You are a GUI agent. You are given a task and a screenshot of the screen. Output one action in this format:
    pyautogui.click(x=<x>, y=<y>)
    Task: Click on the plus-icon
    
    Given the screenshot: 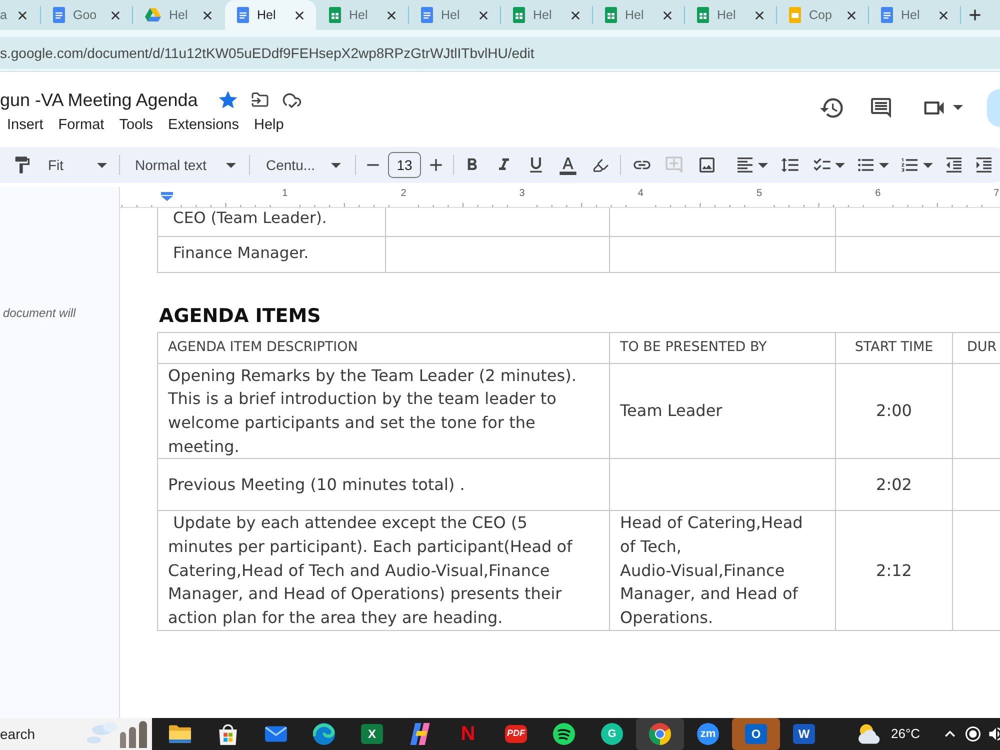 What is the action you would take?
    pyautogui.click(x=975, y=15)
    